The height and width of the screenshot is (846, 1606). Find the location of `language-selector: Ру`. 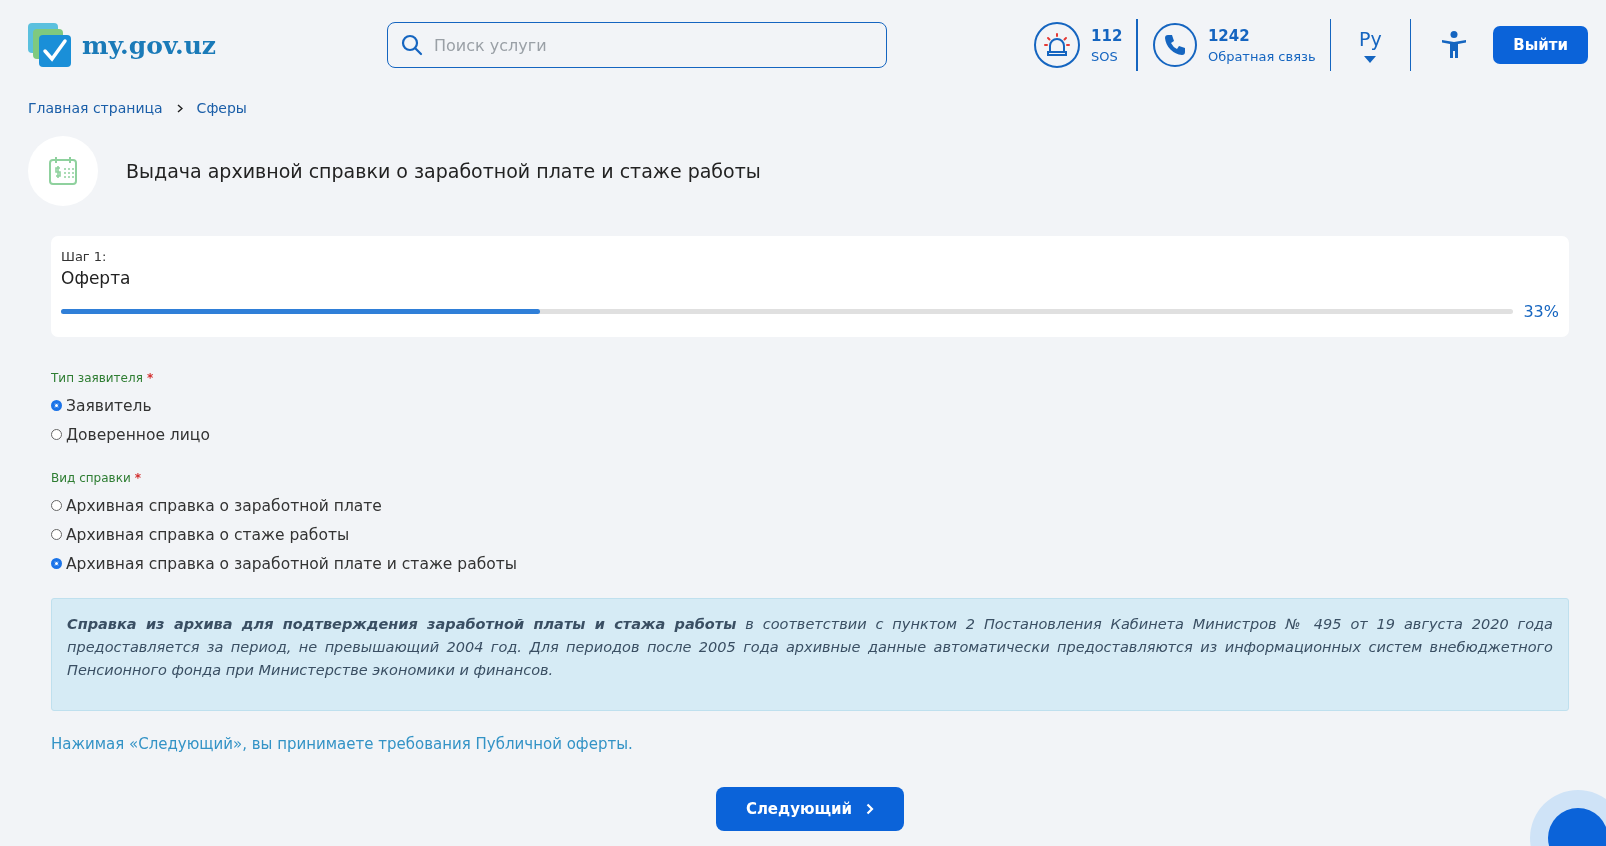

language-selector: Ру is located at coordinates (1370, 45).